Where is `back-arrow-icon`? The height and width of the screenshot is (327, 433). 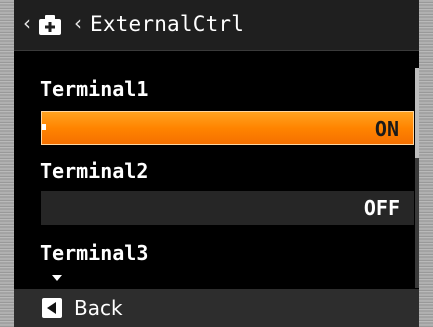
back-arrow-icon is located at coordinates (52, 308).